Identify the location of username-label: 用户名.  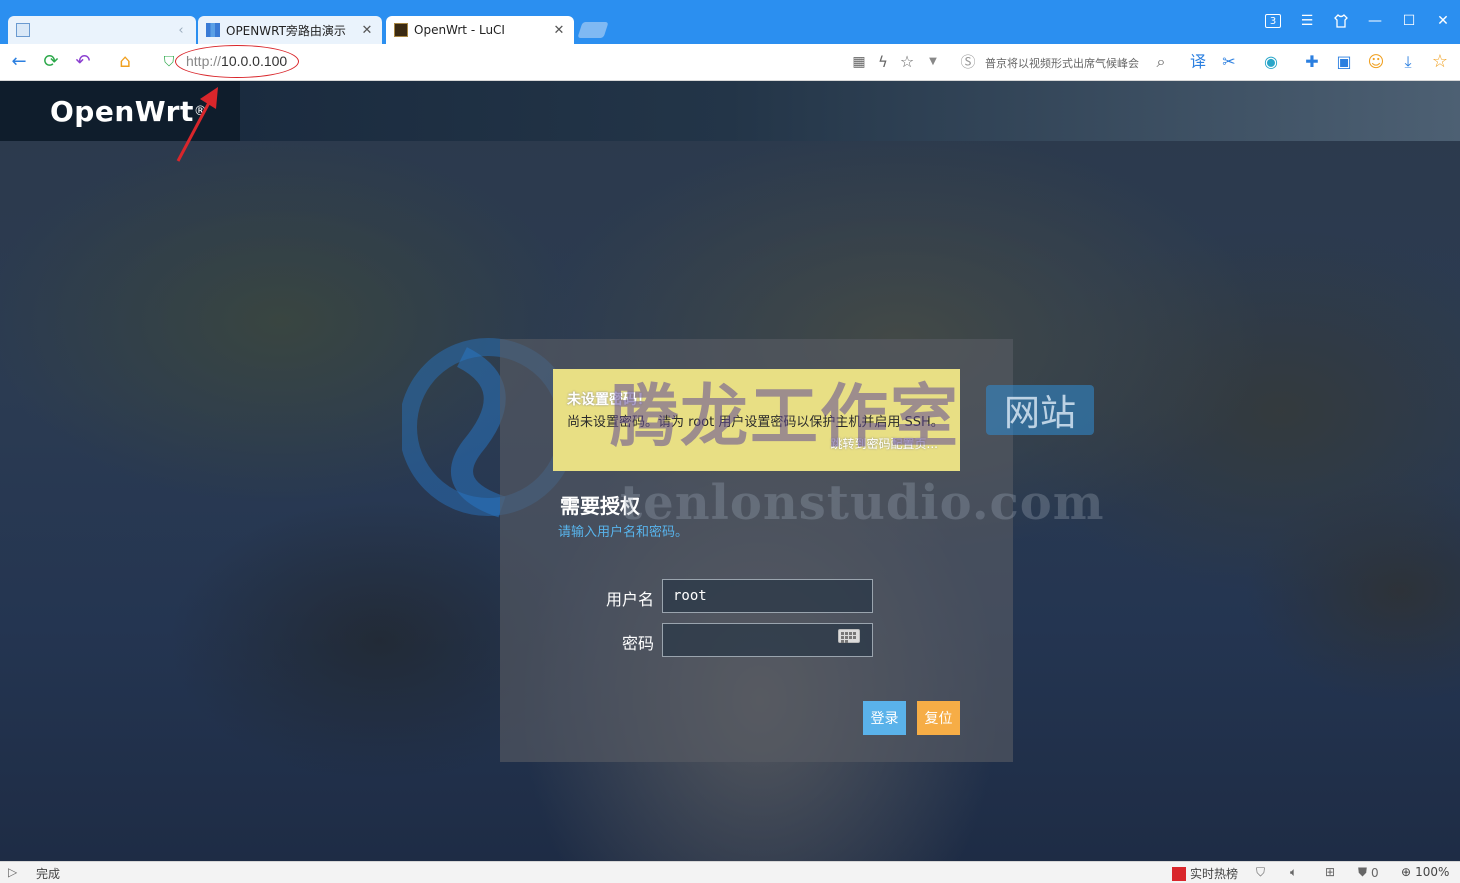
(629, 599).